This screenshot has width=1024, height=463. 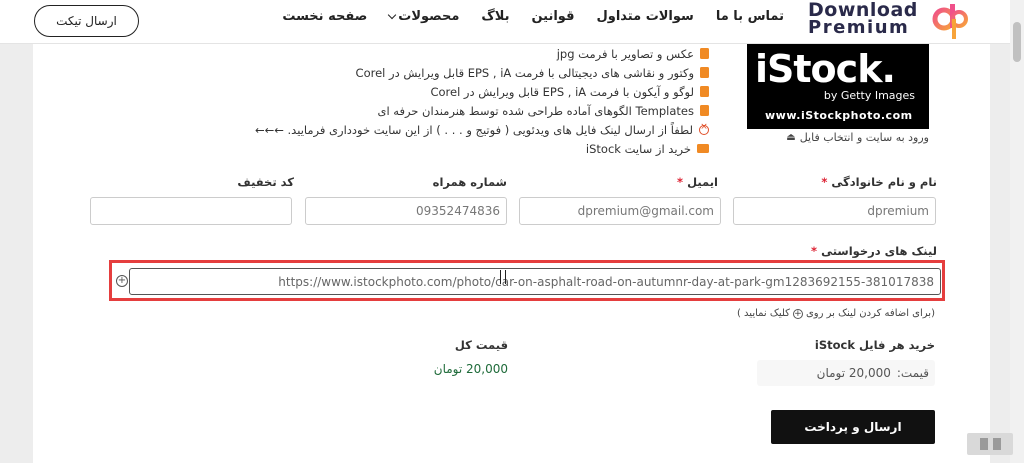 What do you see at coordinates (469, 182) in the screenshot?
I see `phone-label: شماره همراه` at bounding box center [469, 182].